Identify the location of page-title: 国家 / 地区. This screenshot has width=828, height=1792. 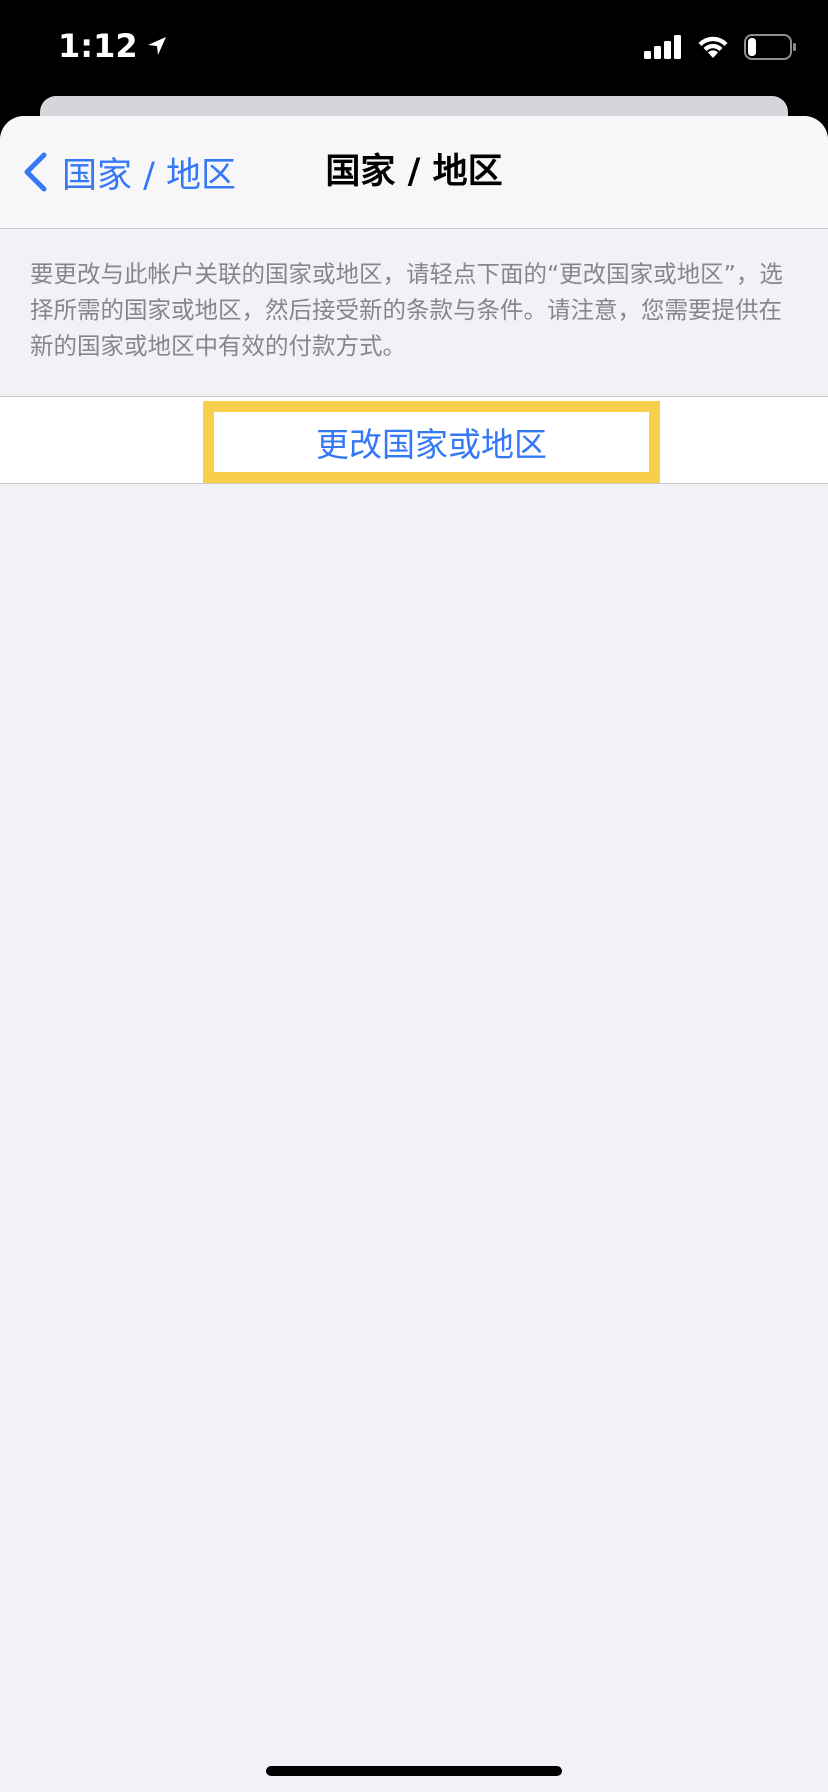
(414, 172).